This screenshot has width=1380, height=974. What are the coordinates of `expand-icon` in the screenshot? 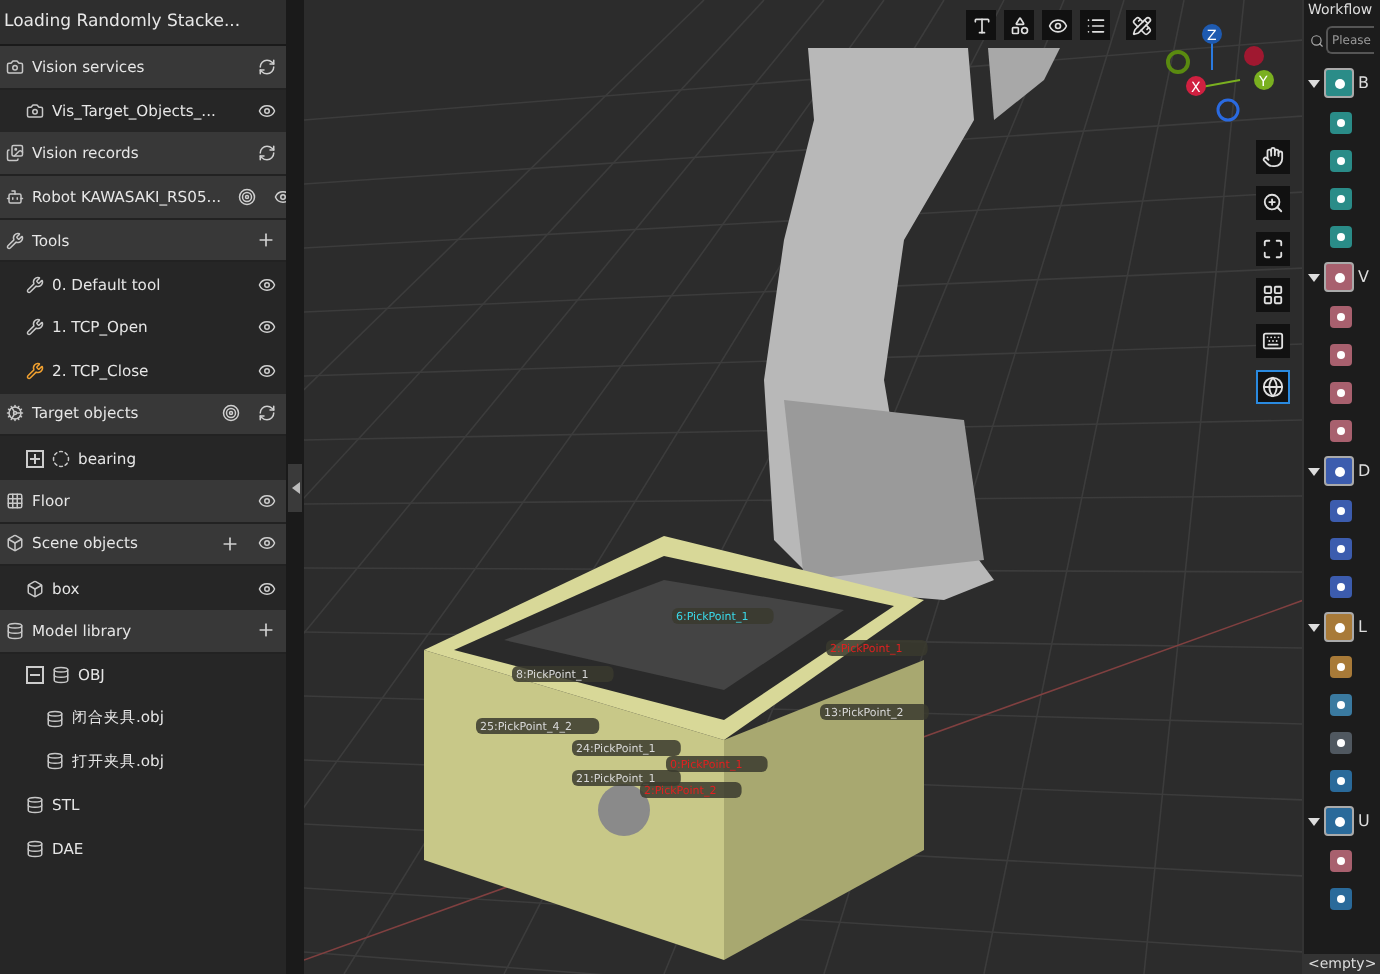 It's located at (35, 458).